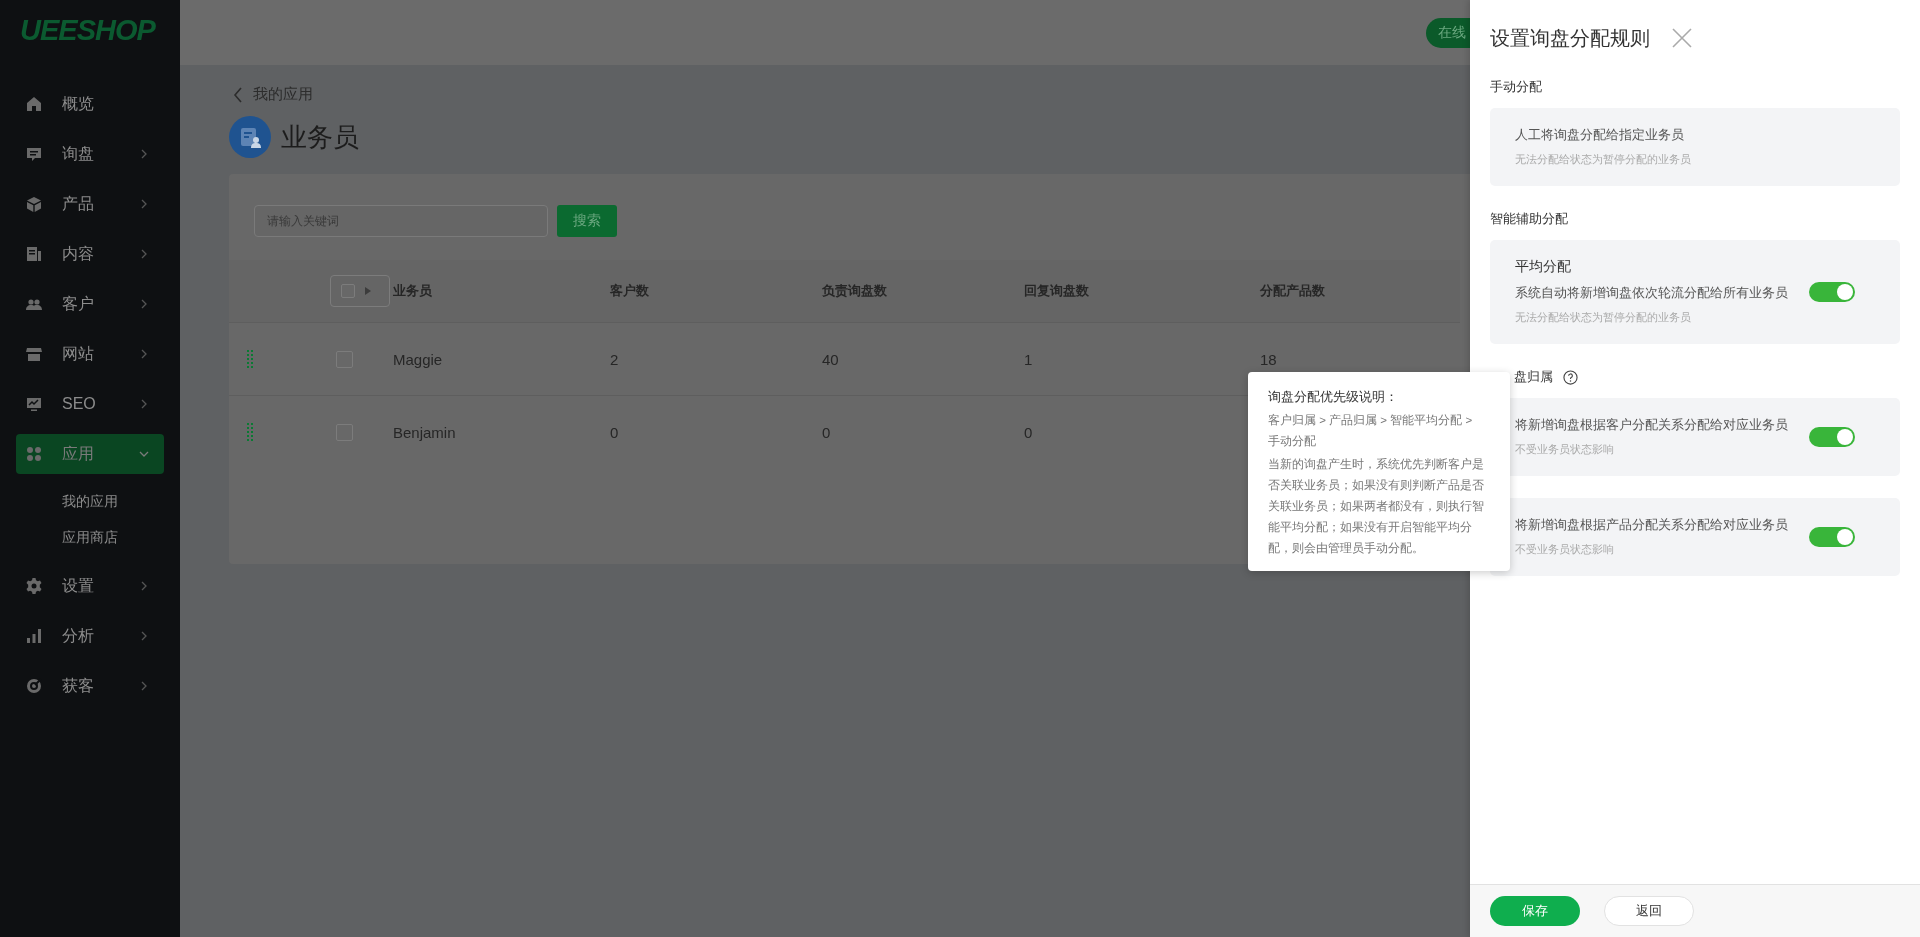 The height and width of the screenshot is (937, 1920). I want to click on rule-title: 平均分配, so click(1543, 267).